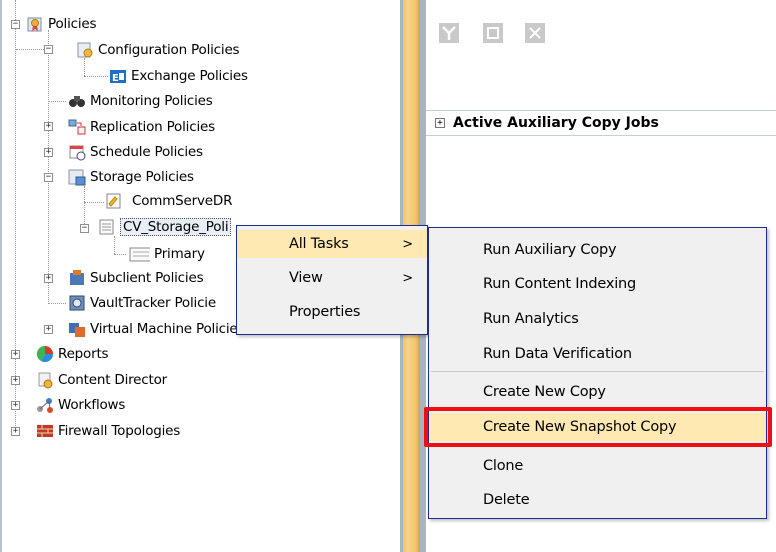 The width and height of the screenshot is (776, 552). Describe the element at coordinates (306, 278) in the screenshot. I see `menu-item-label: View` at that location.